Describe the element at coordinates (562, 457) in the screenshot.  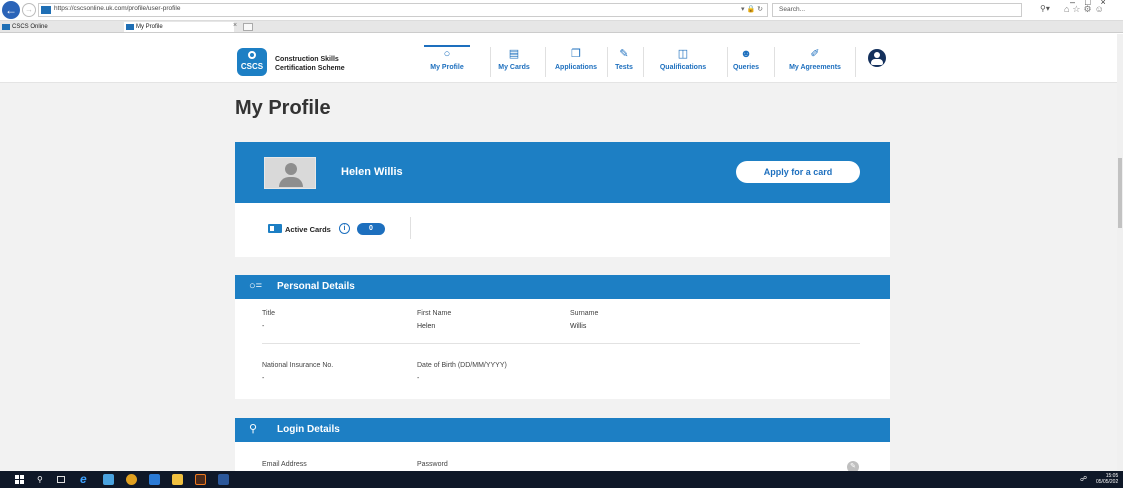
I see `login-details-panel: Email Address Password ✎` at that location.